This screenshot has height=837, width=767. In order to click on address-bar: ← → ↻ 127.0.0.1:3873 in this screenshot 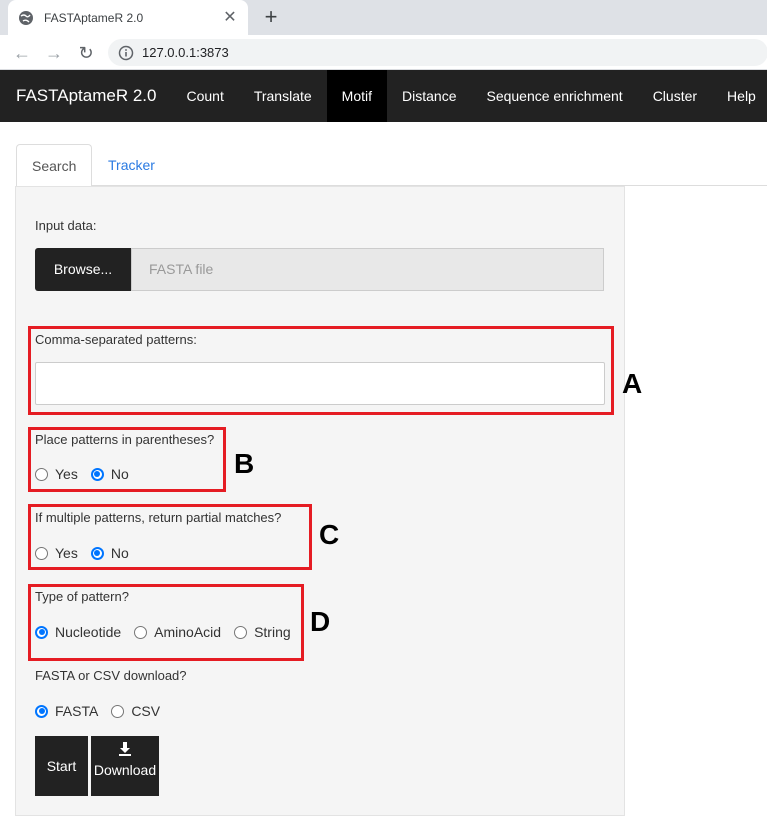, I will do `click(383, 52)`.